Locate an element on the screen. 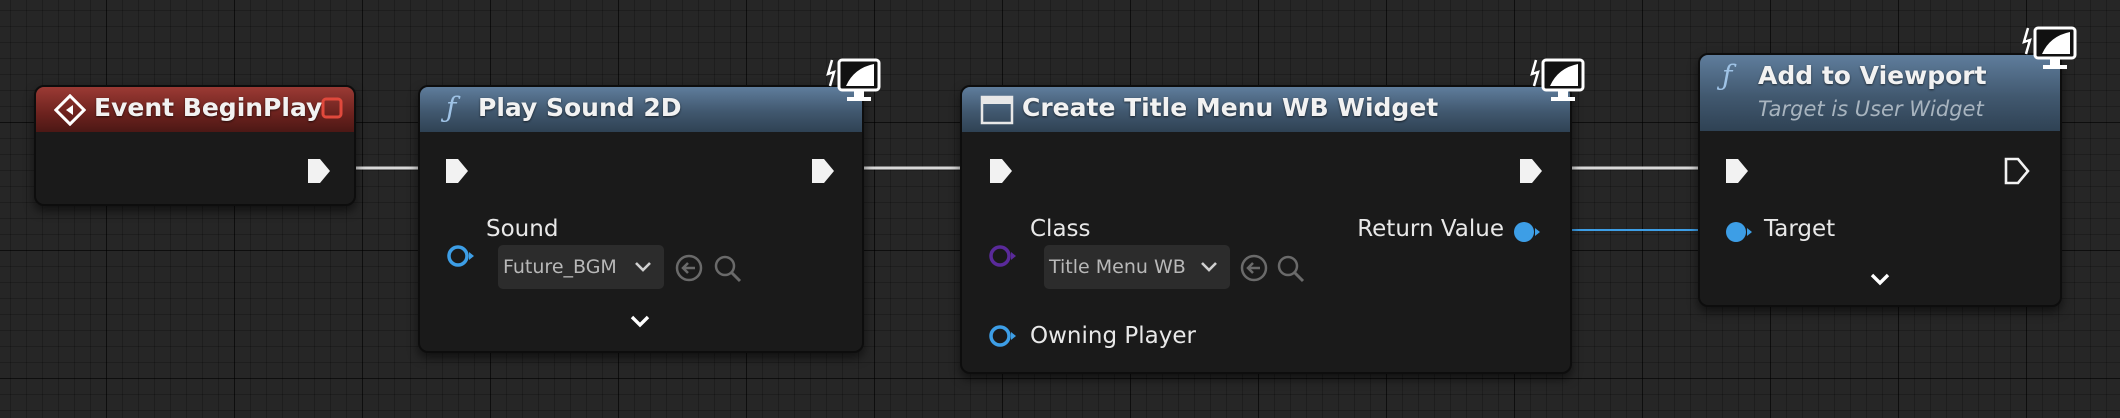  node-title: Play Sound 2D is located at coordinates (580, 107).